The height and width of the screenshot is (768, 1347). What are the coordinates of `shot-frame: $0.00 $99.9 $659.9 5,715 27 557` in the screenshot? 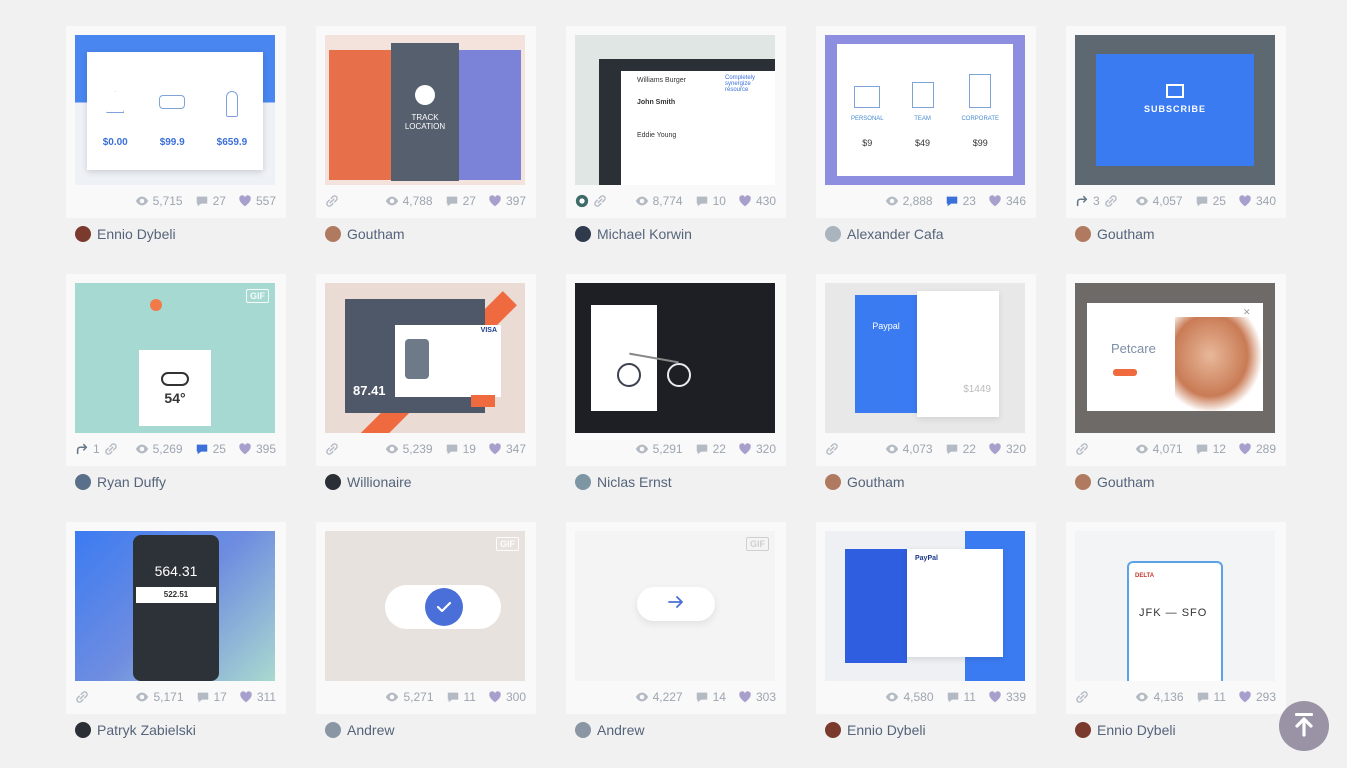 It's located at (176, 122).